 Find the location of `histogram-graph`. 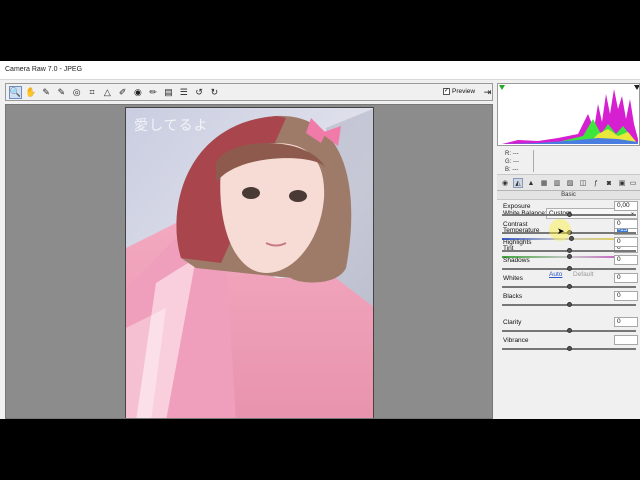

histogram-graph is located at coordinates (568, 114).